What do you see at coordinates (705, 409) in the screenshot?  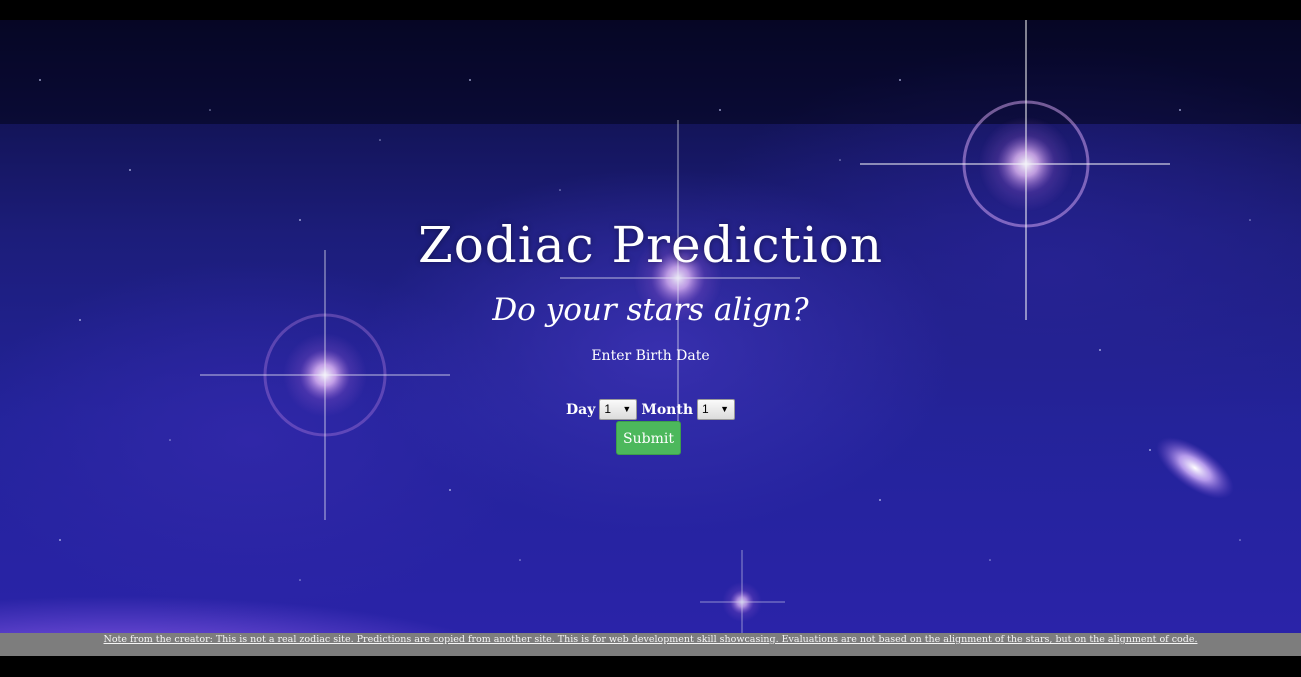 I see `month-select-value: 1` at bounding box center [705, 409].